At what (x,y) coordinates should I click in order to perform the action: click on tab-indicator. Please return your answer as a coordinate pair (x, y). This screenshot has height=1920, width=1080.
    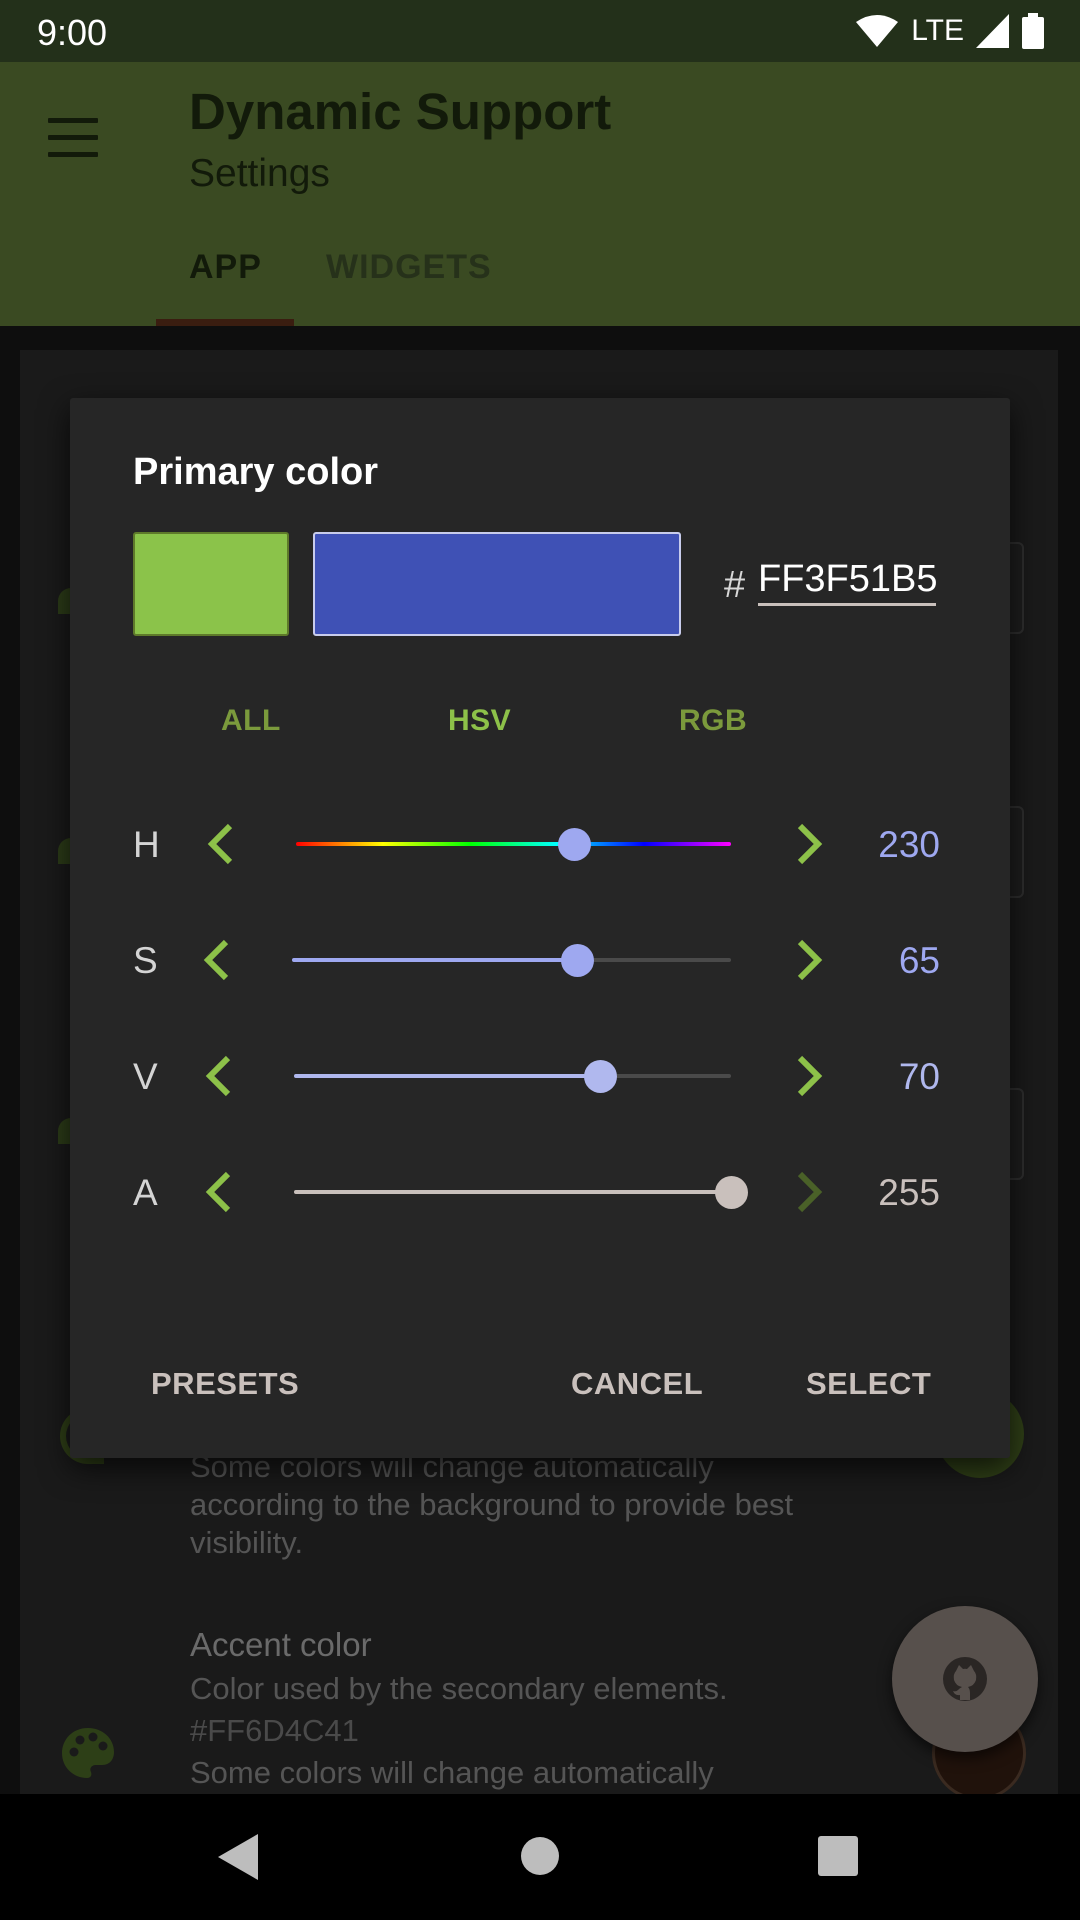
    Looking at the image, I should click on (225, 322).